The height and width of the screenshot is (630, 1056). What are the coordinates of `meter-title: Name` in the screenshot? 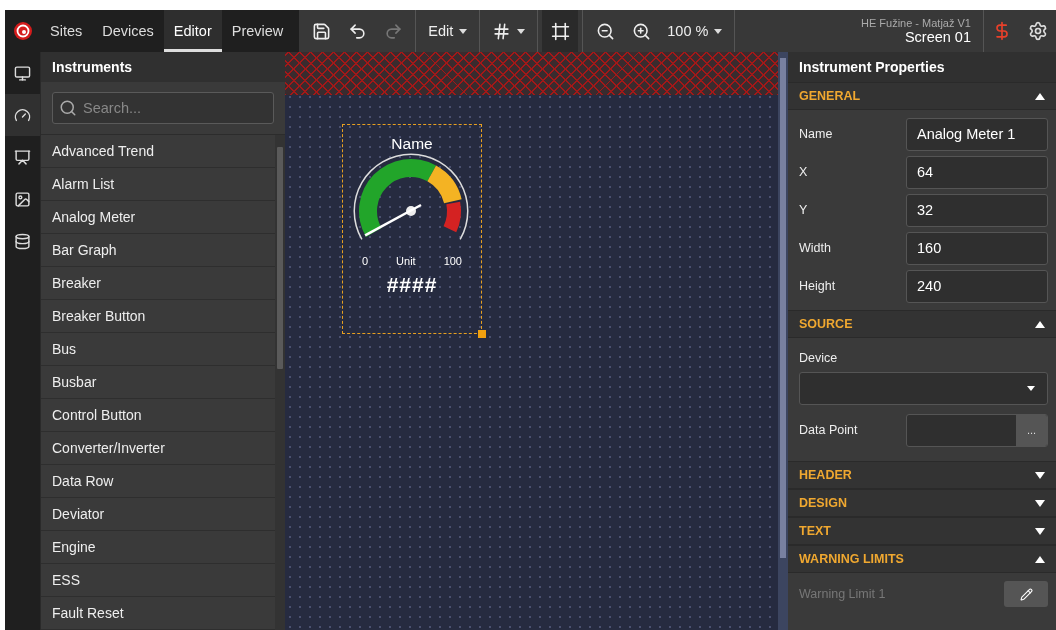 It's located at (412, 144).